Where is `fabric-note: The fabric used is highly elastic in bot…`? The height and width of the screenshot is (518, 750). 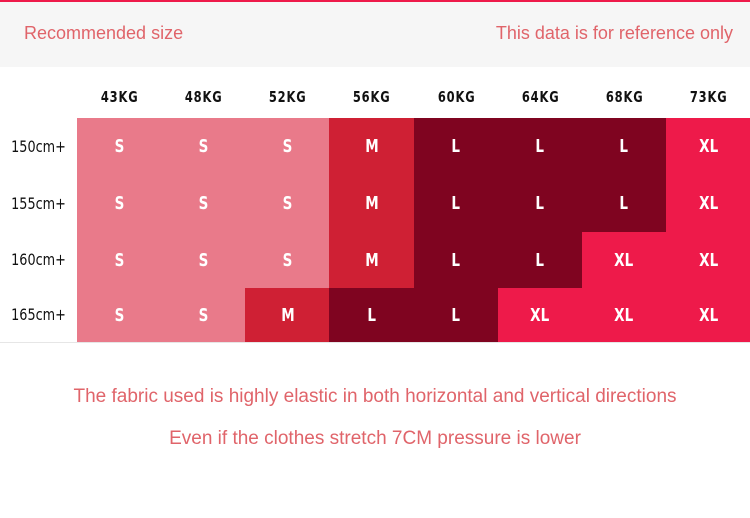 fabric-note: The fabric used is highly elastic in bot… is located at coordinates (375, 396).